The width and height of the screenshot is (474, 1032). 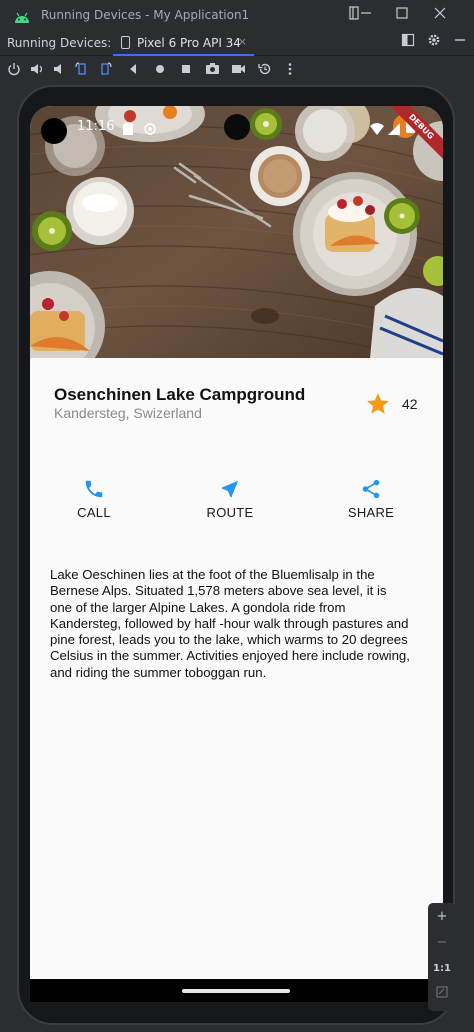 What do you see at coordinates (96, 126) in the screenshot?
I see `status-time: 11:16` at bounding box center [96, 126].